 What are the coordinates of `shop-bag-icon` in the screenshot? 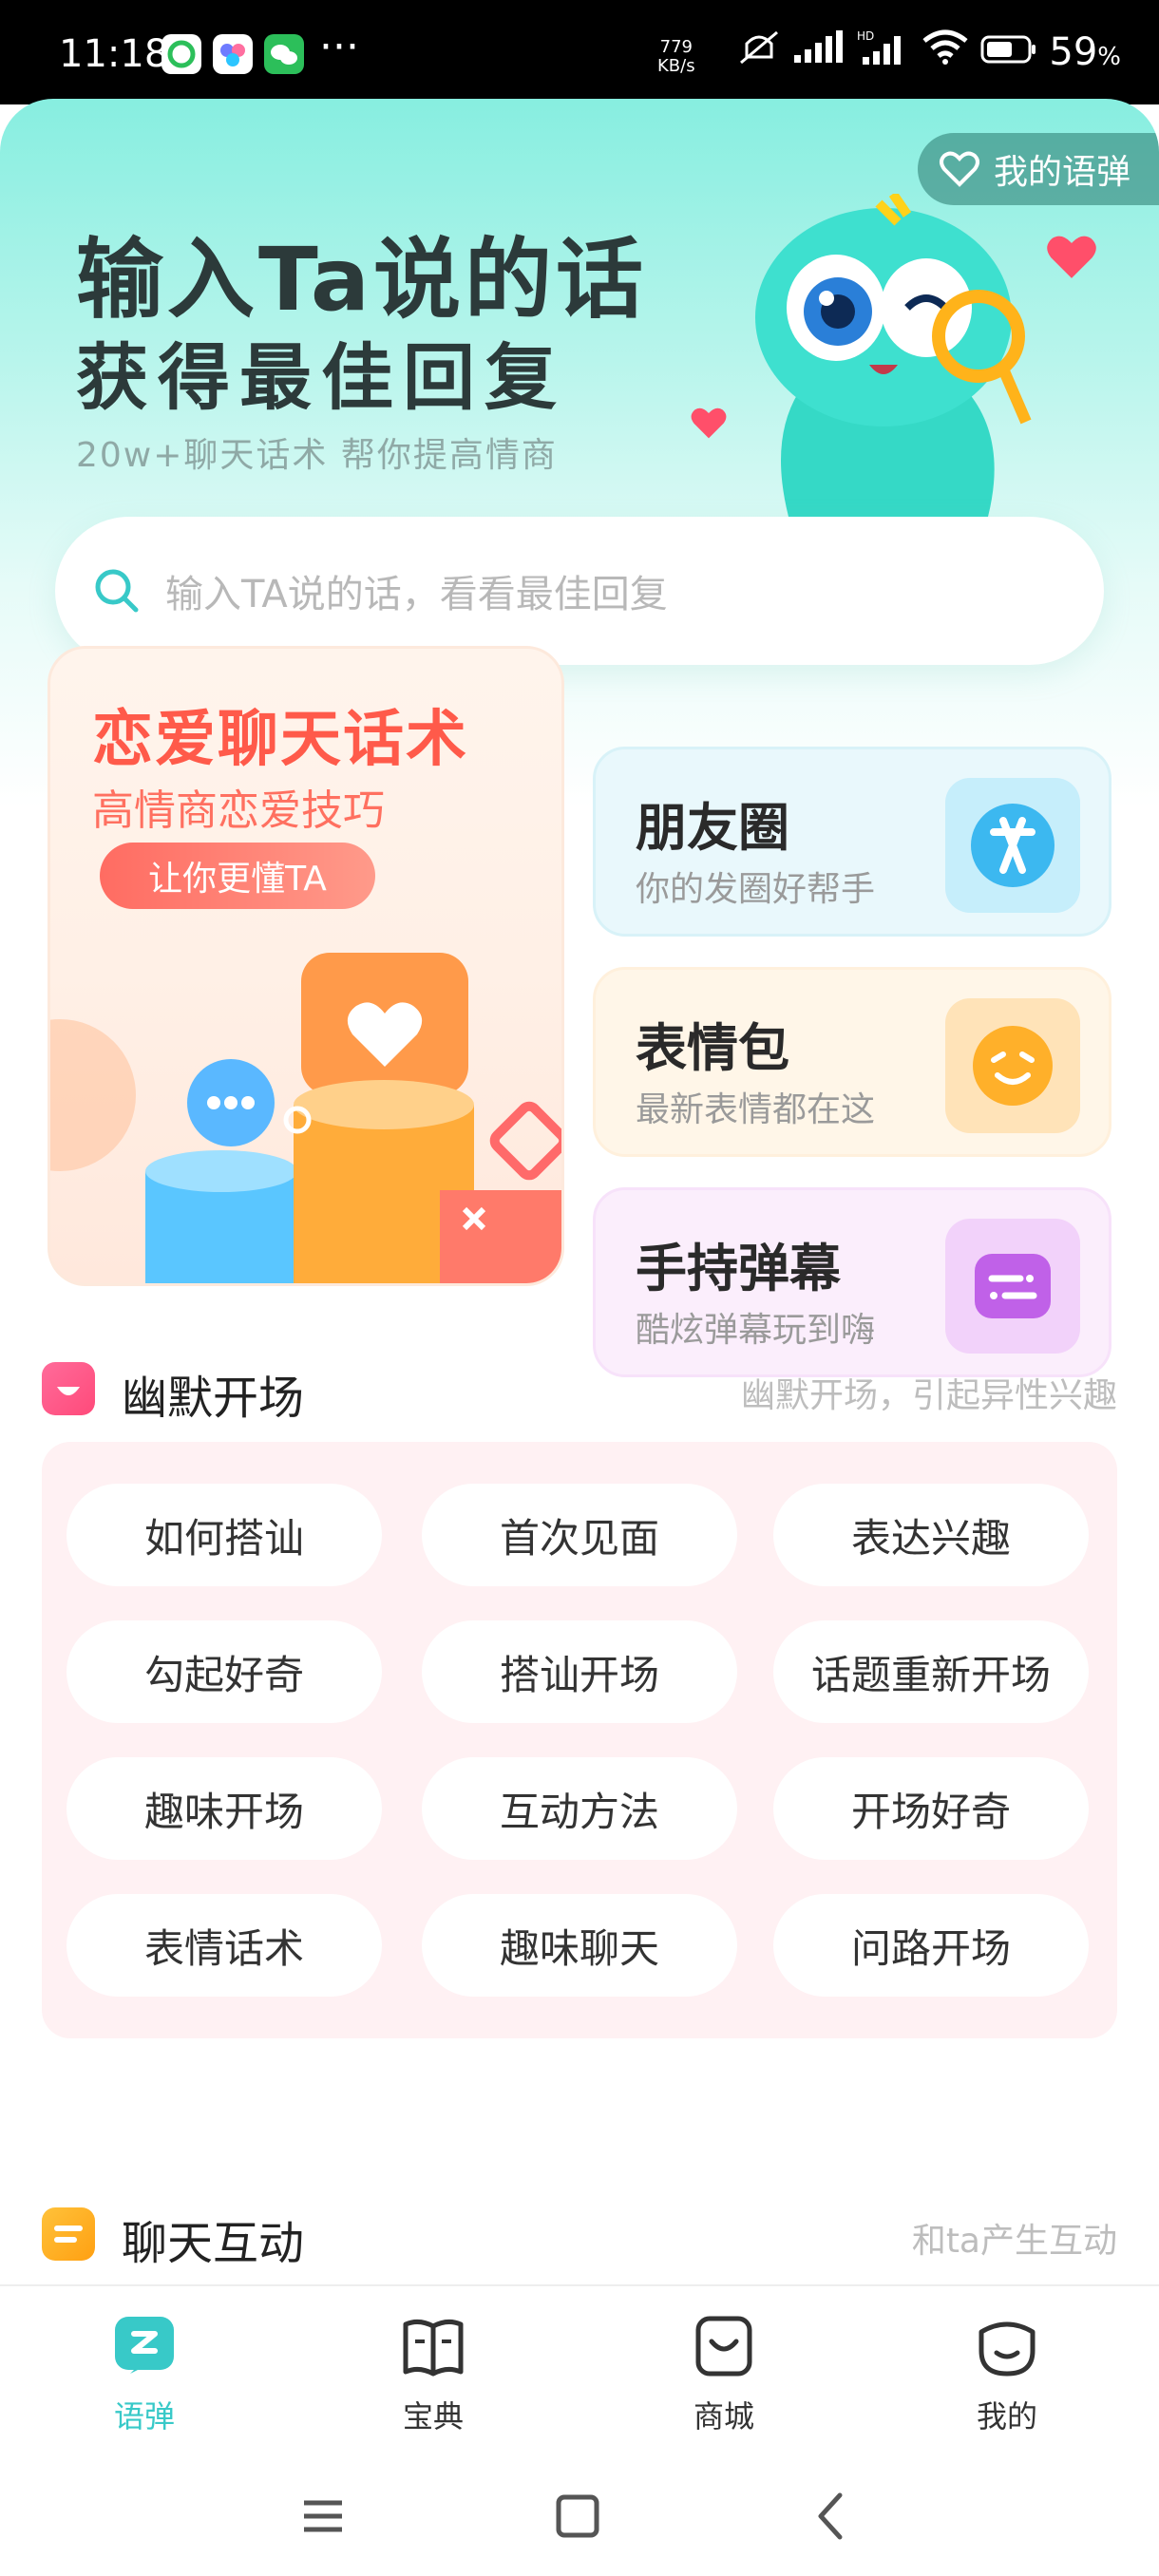 It's located at (723, 2346).